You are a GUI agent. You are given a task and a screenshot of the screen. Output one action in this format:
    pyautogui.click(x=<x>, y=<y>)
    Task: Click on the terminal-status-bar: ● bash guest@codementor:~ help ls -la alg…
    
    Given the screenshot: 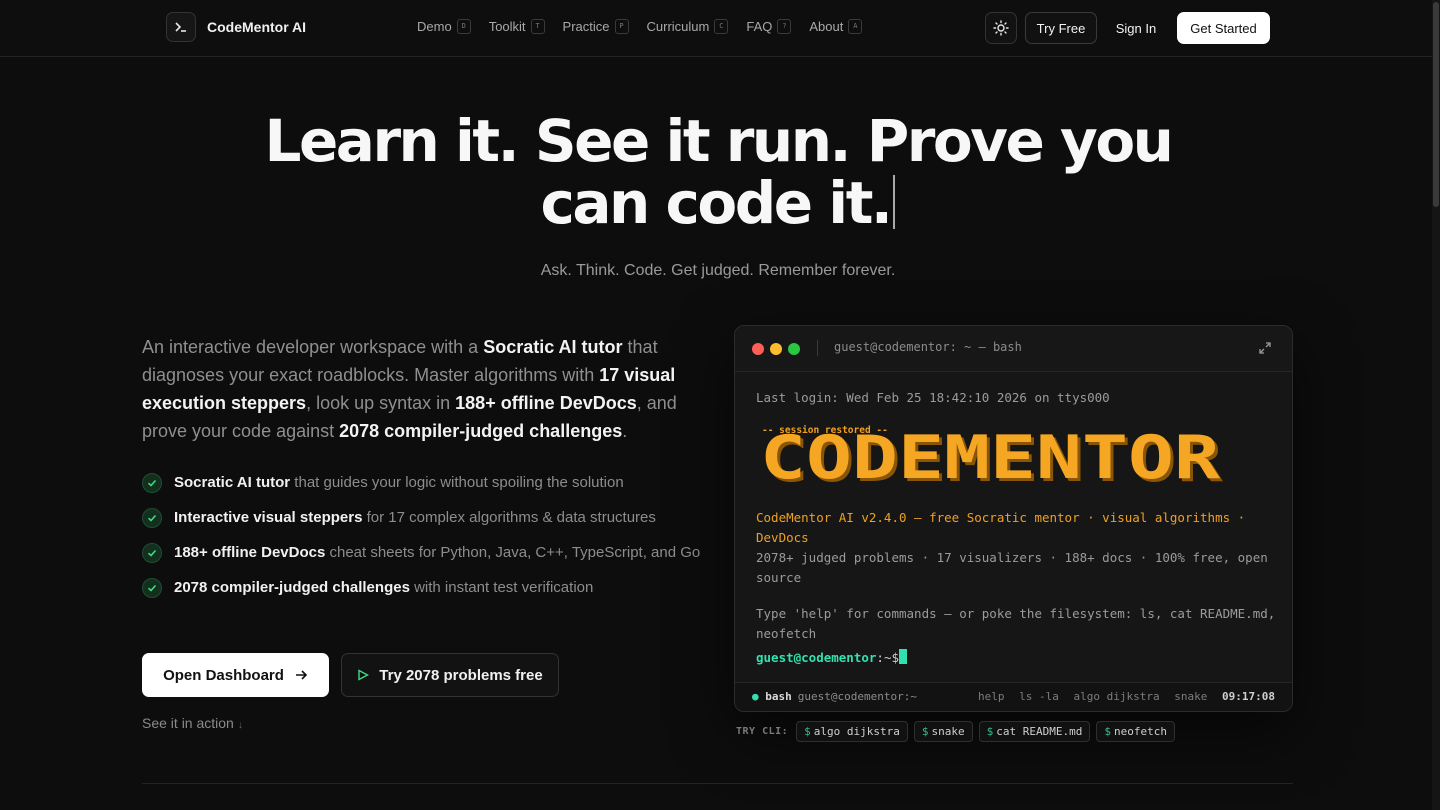 What is the action you would take?
    pyautogui.click(x=1013, y=696)
    